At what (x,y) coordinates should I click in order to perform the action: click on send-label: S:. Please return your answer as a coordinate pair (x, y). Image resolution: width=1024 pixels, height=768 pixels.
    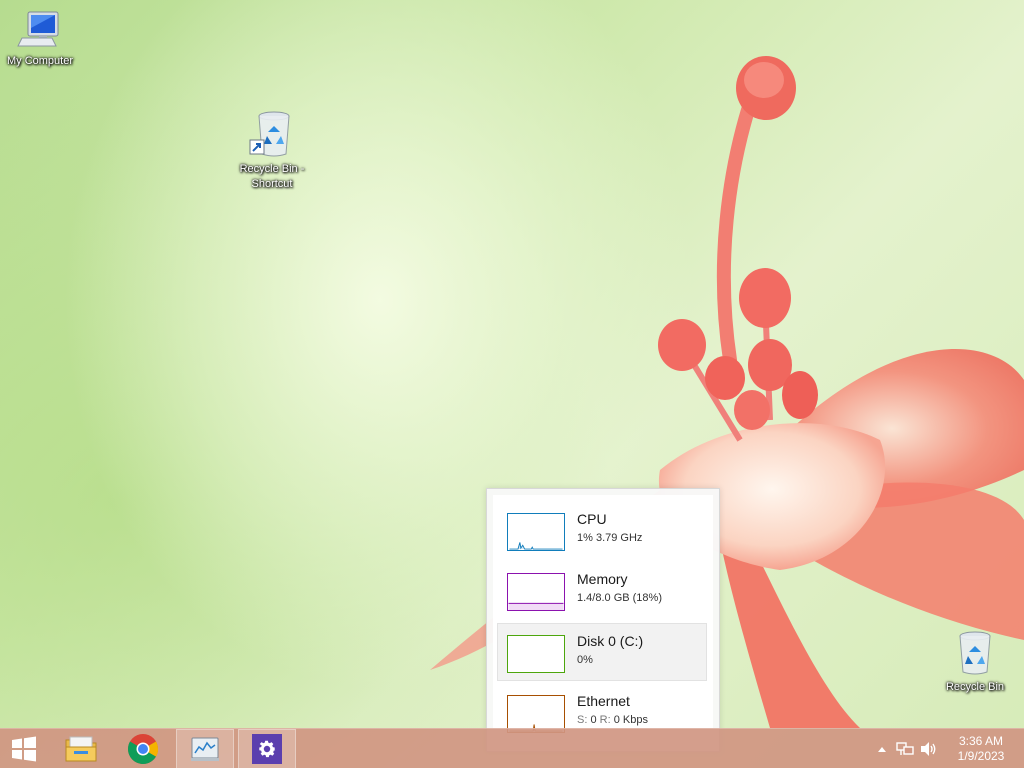
    Looking at the image, I should click on (582, 720).